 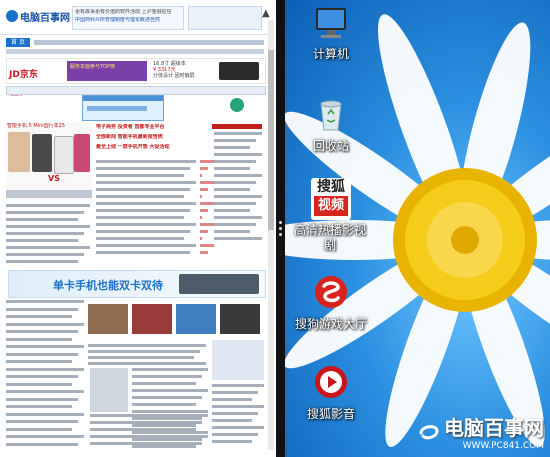 I want to click on desktop-icon-computer: 计算机, so click(x=331, y=34).